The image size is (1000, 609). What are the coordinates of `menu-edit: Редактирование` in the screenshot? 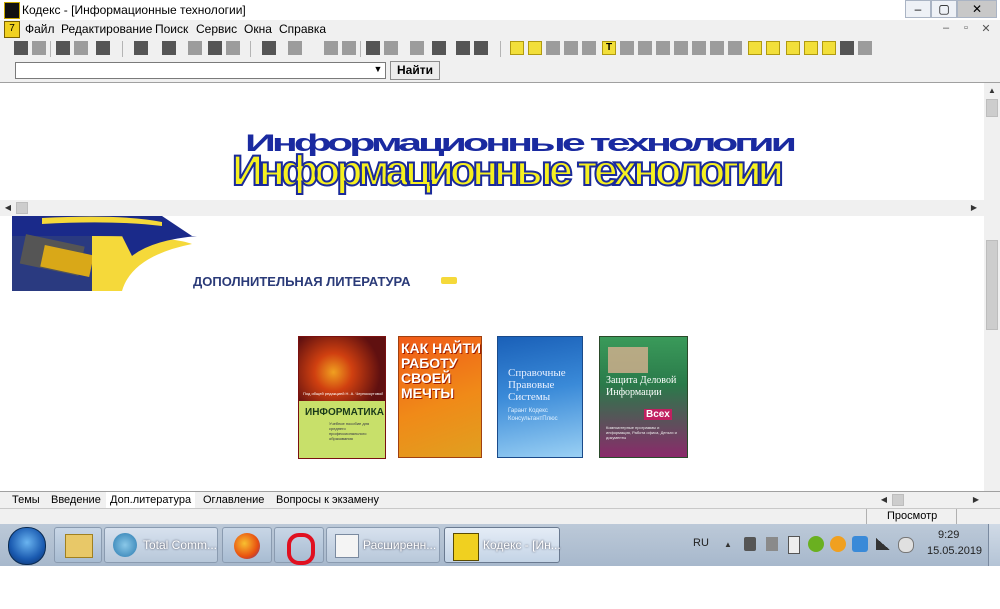 It's located at (106, 29).